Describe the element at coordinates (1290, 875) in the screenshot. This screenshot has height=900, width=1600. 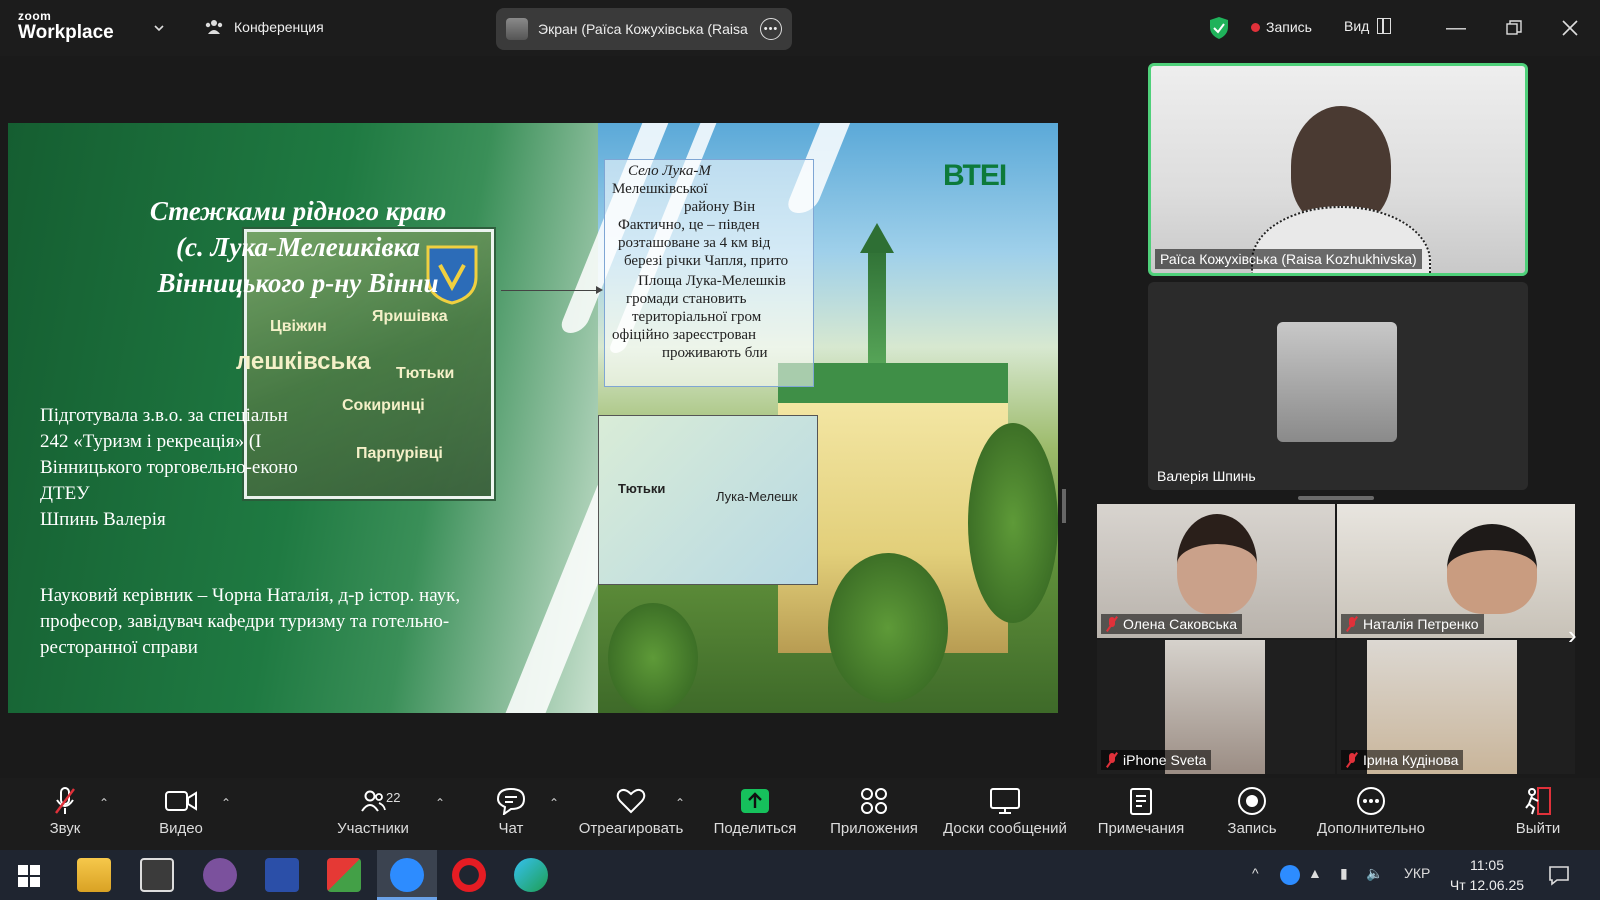
I see `zoom-tray-icon` at that location.